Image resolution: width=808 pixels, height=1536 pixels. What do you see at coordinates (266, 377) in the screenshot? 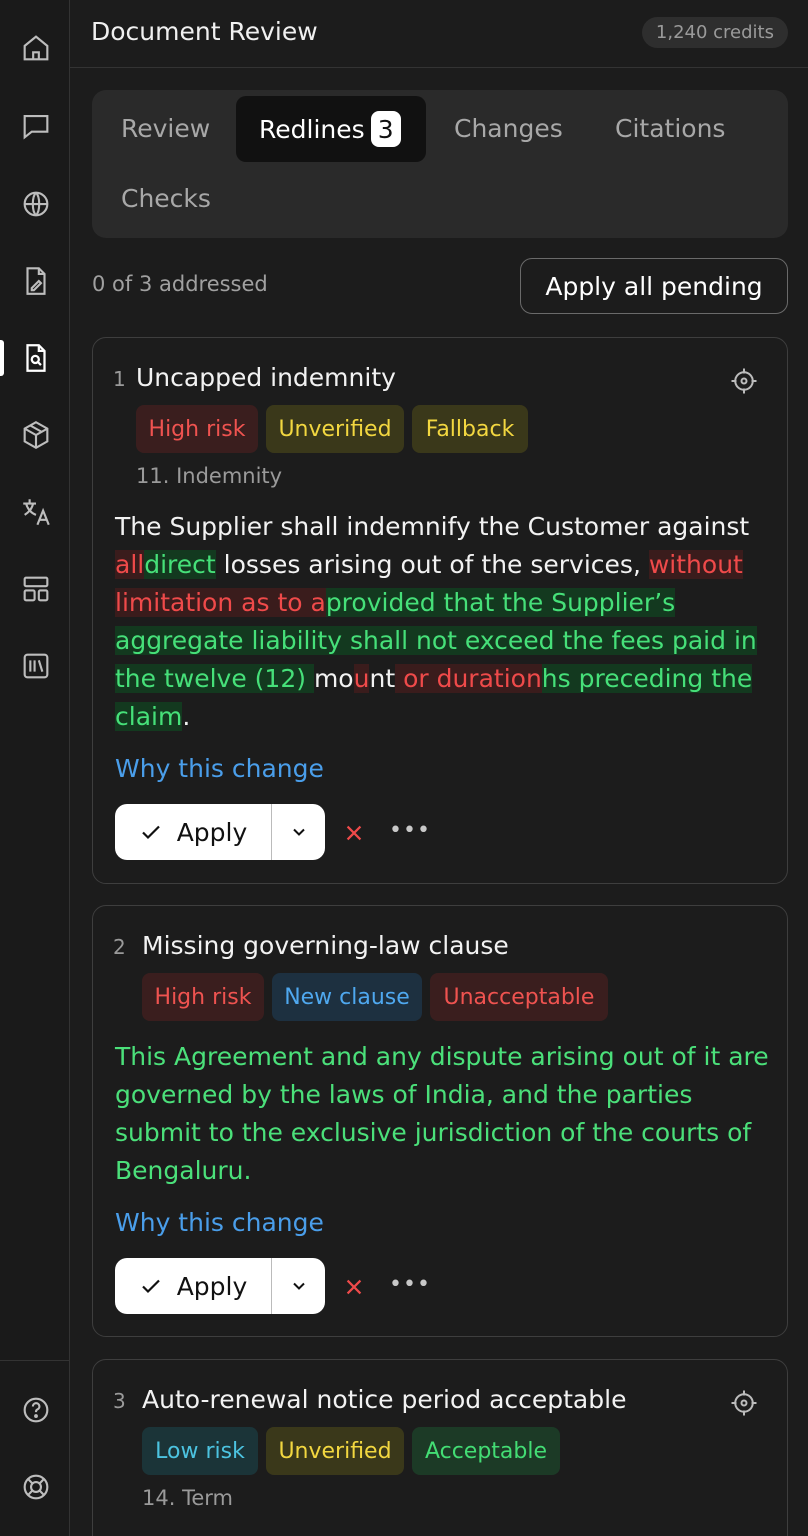
I see `card-title: Uncapped indemnity` at bounding box center [266, 377].